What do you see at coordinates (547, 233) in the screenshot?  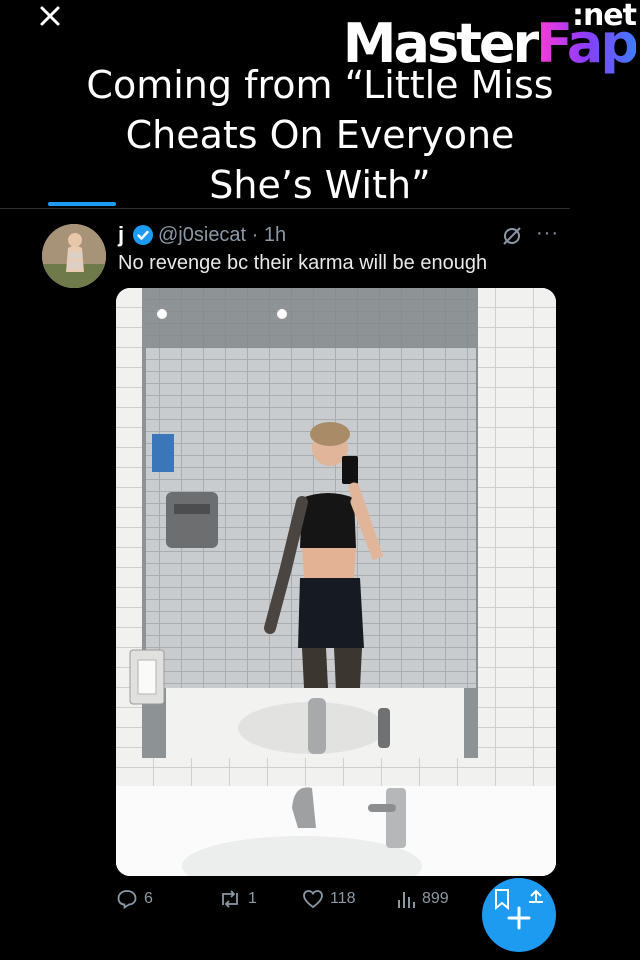 I see `more-options-icon: ···` at bounding box center [547, 233].